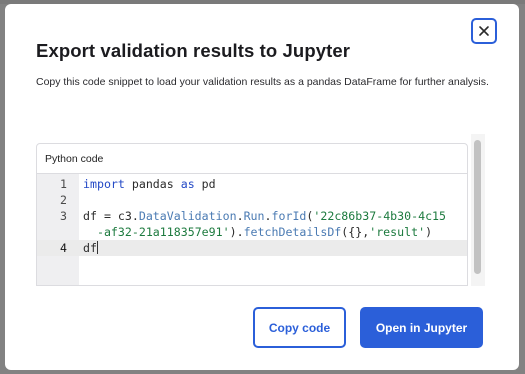 Image resolution: width=525 pixels, height=374 pixels. Describe the element at coordinates (292, 232) in the screenshot. I see `code-token: fetchDetailsDf` at that location.